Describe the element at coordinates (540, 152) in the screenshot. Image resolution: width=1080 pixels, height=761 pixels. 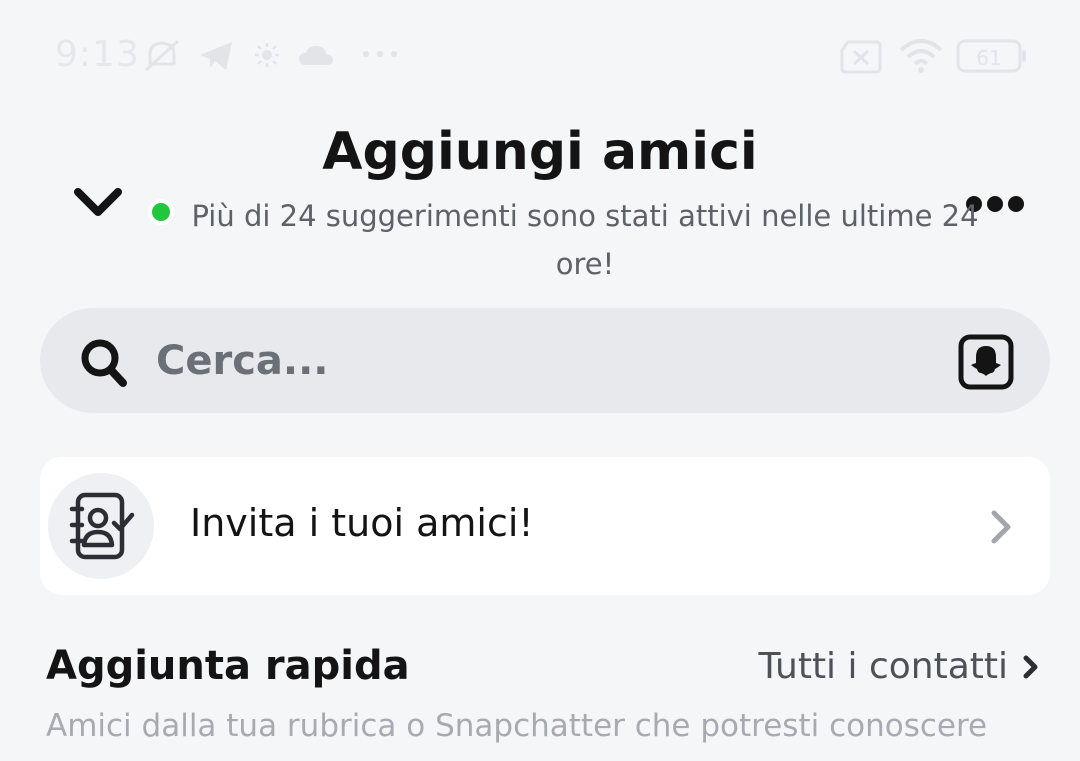
I see `page-title: Aggiungi amici` at that location.